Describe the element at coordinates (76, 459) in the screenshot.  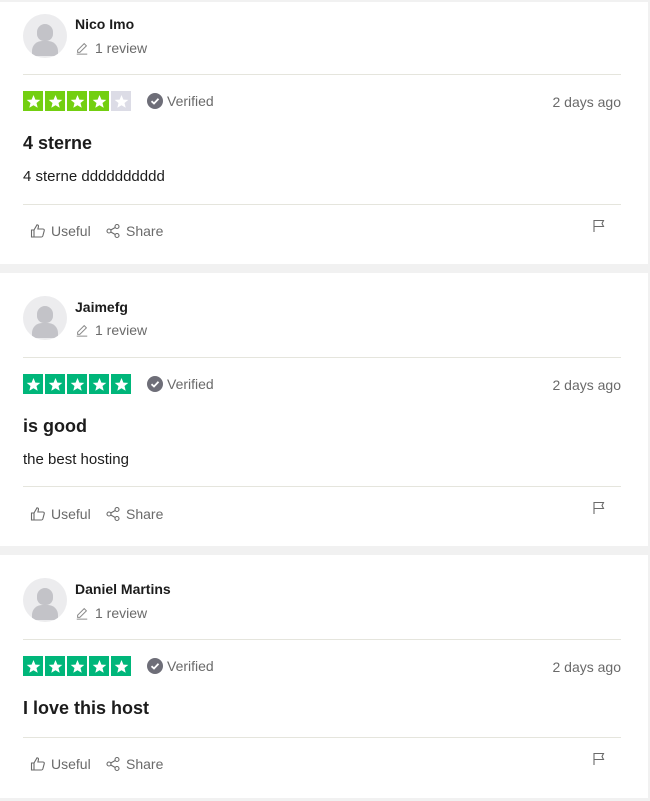
I see `review-text: the best hosting` at that location.